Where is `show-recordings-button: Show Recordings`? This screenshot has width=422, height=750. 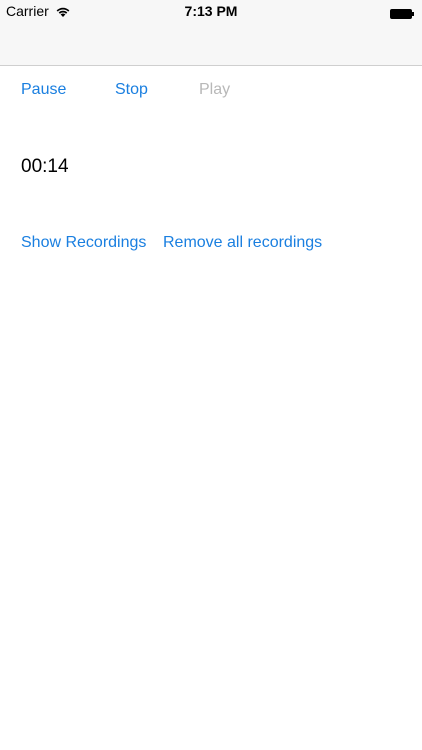 show-recordings-button: Show Recordings is located at coordinates (83, 243).